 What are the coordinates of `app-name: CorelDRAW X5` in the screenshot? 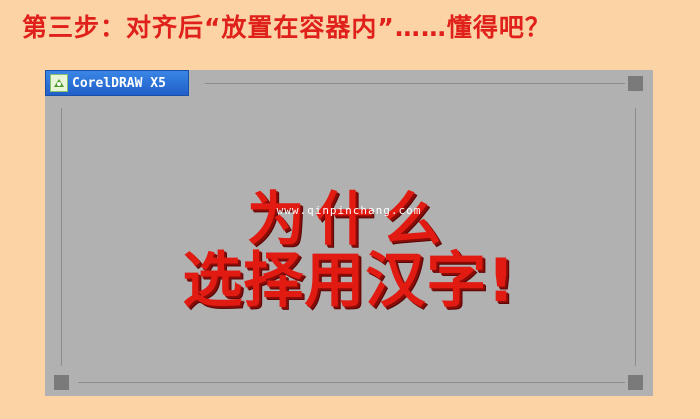 It's located at (119, 83).